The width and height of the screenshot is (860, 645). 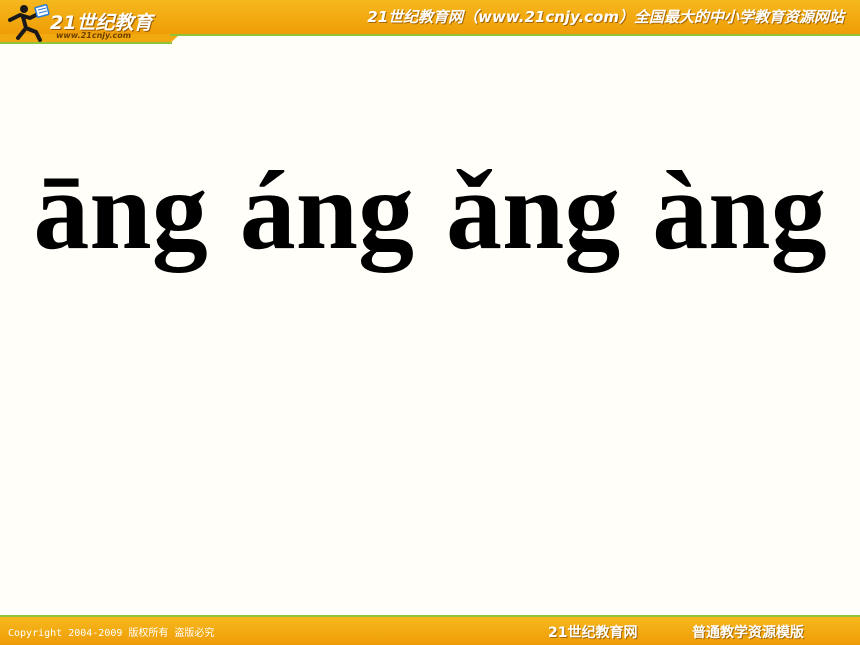 I want to click on logo-url: www.21cnjy.com, so click(x=94, y=35).